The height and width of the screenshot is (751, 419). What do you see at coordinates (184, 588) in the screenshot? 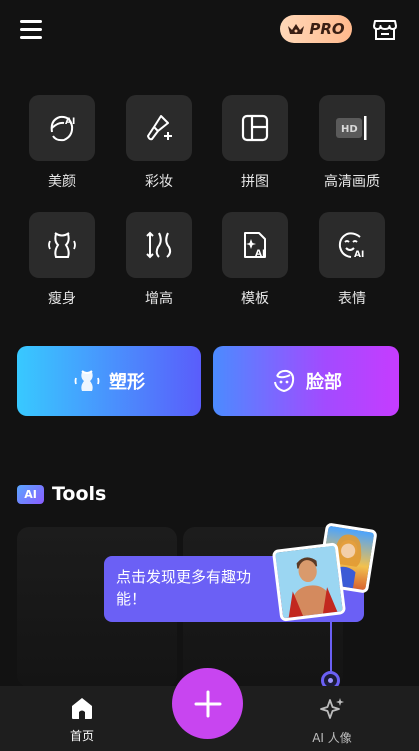
I see `tooltip-text: 点击发现更多有趣功能！` at bounding box center [184, 588].